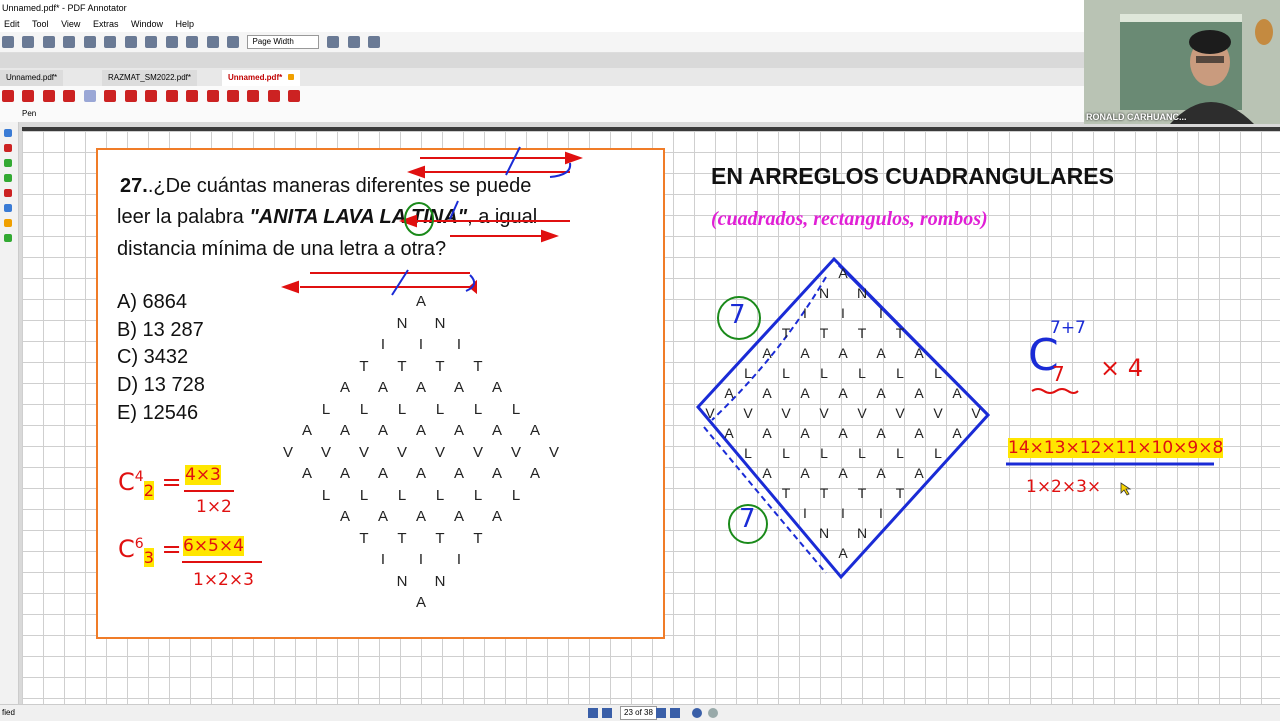 This screenshot has width=1280, height=721. What do you see at coordinates (12, 24) in the screenshot?
I see `menu-edit: Edit` at bounding box center [12, 24].